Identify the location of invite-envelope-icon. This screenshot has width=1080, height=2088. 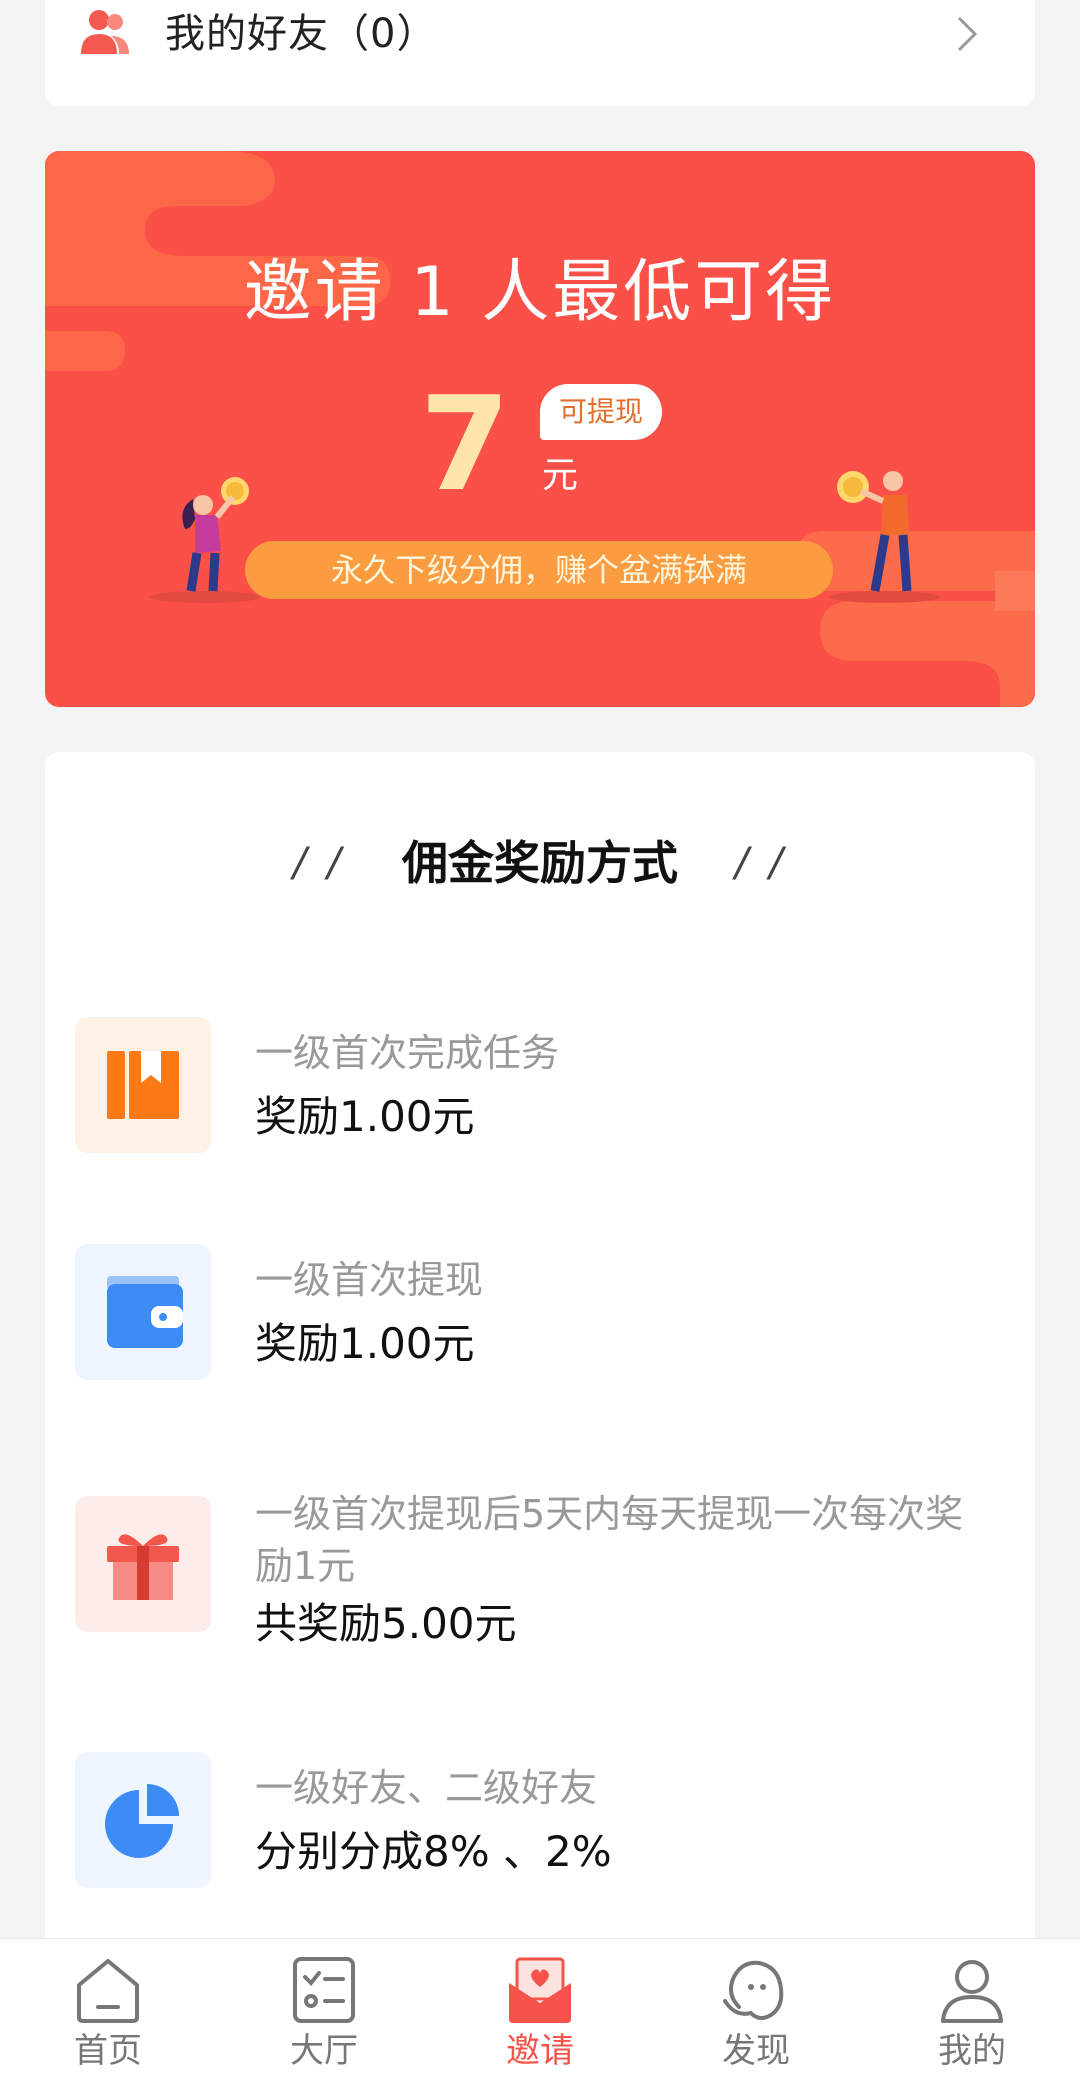
(540, 1990).